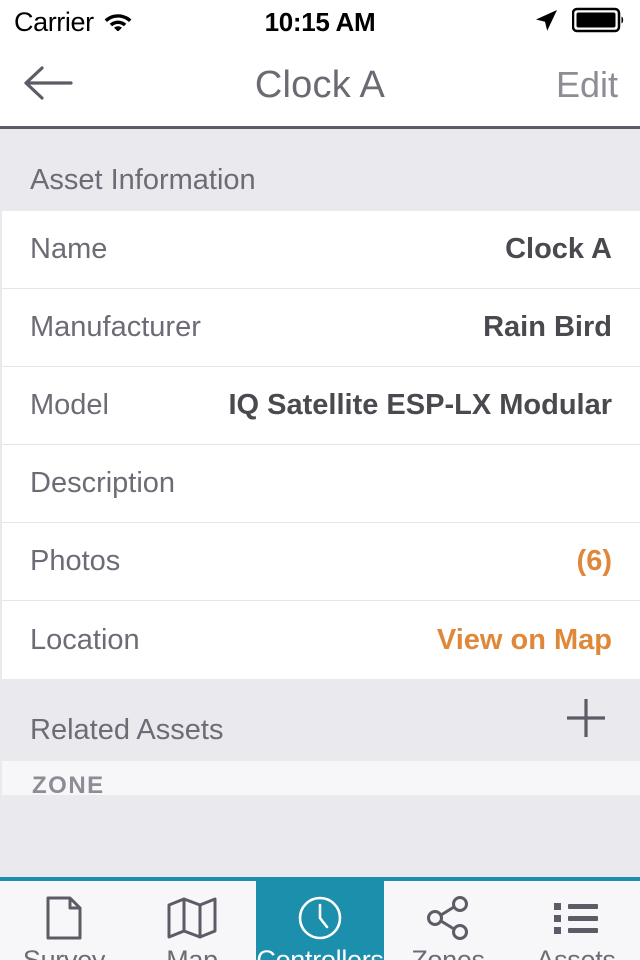 The image size is (640, 960). Describe the element at coordinates (420, 405) in the screenshot. I see `row-value: IQ Satellite ESP-LX Modular` at that location.